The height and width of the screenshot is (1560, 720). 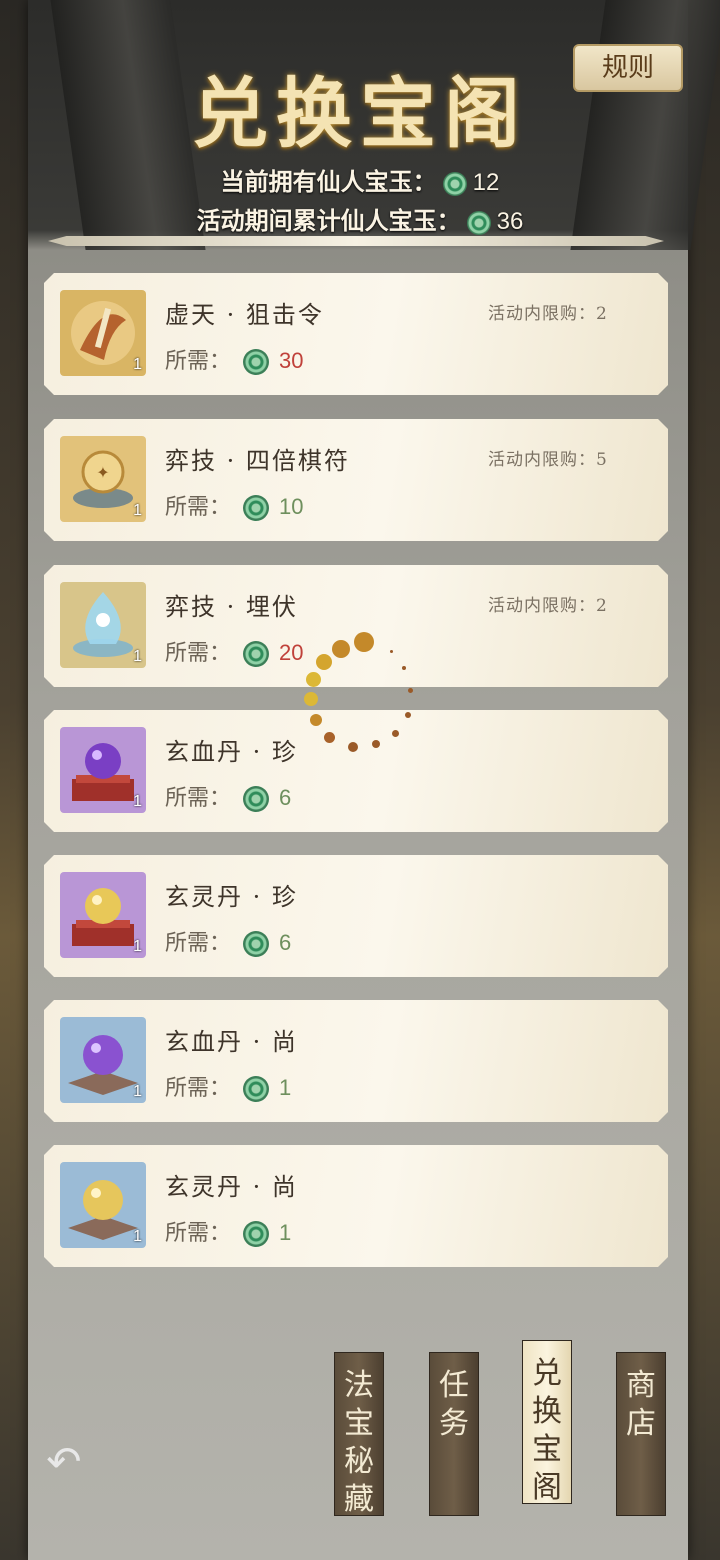 What do you see at coordinates (356, 241) in the screenshot?
I see `header-divider` at bounding box center [356, 241].